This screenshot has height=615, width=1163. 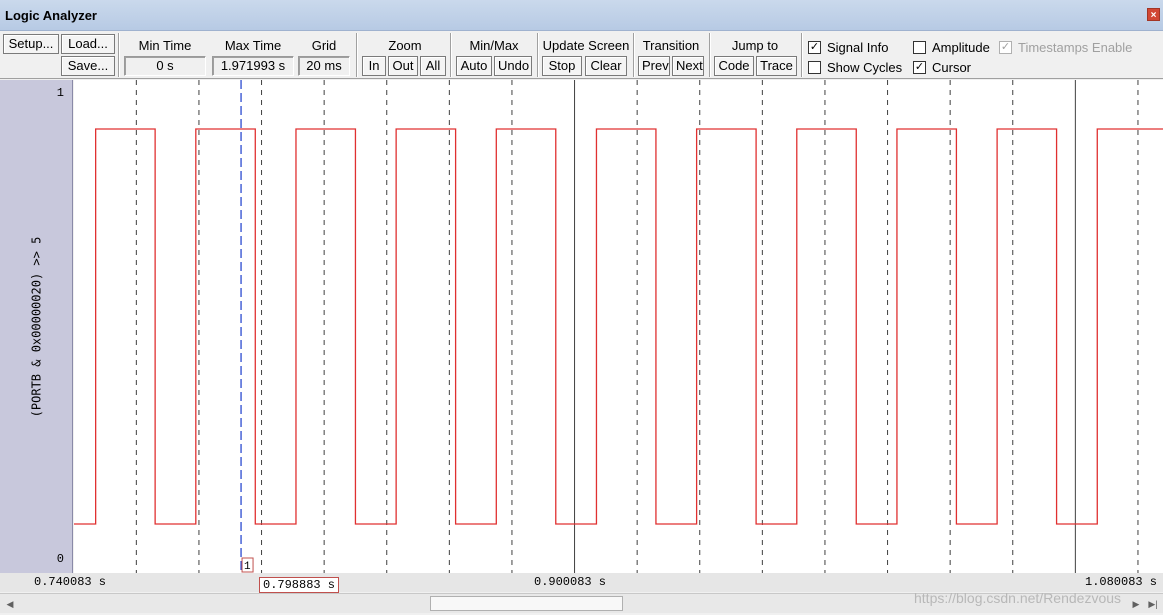 I want to click on cursor-marker-label: 1, so click(x=247, y=567).